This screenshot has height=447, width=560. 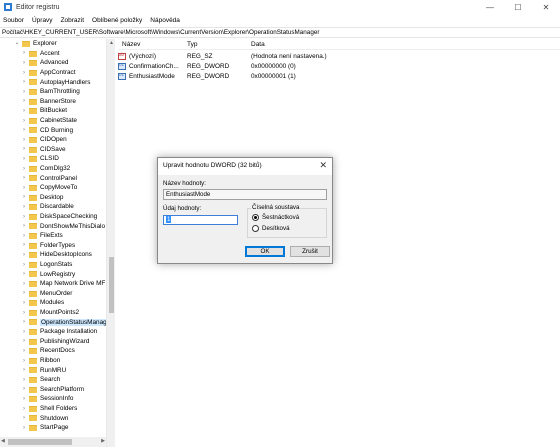 What do you see at coordinates (53, 418) in the screenshot?
I see `tree-item: › Shutdown` at bounding box center [53, 418].